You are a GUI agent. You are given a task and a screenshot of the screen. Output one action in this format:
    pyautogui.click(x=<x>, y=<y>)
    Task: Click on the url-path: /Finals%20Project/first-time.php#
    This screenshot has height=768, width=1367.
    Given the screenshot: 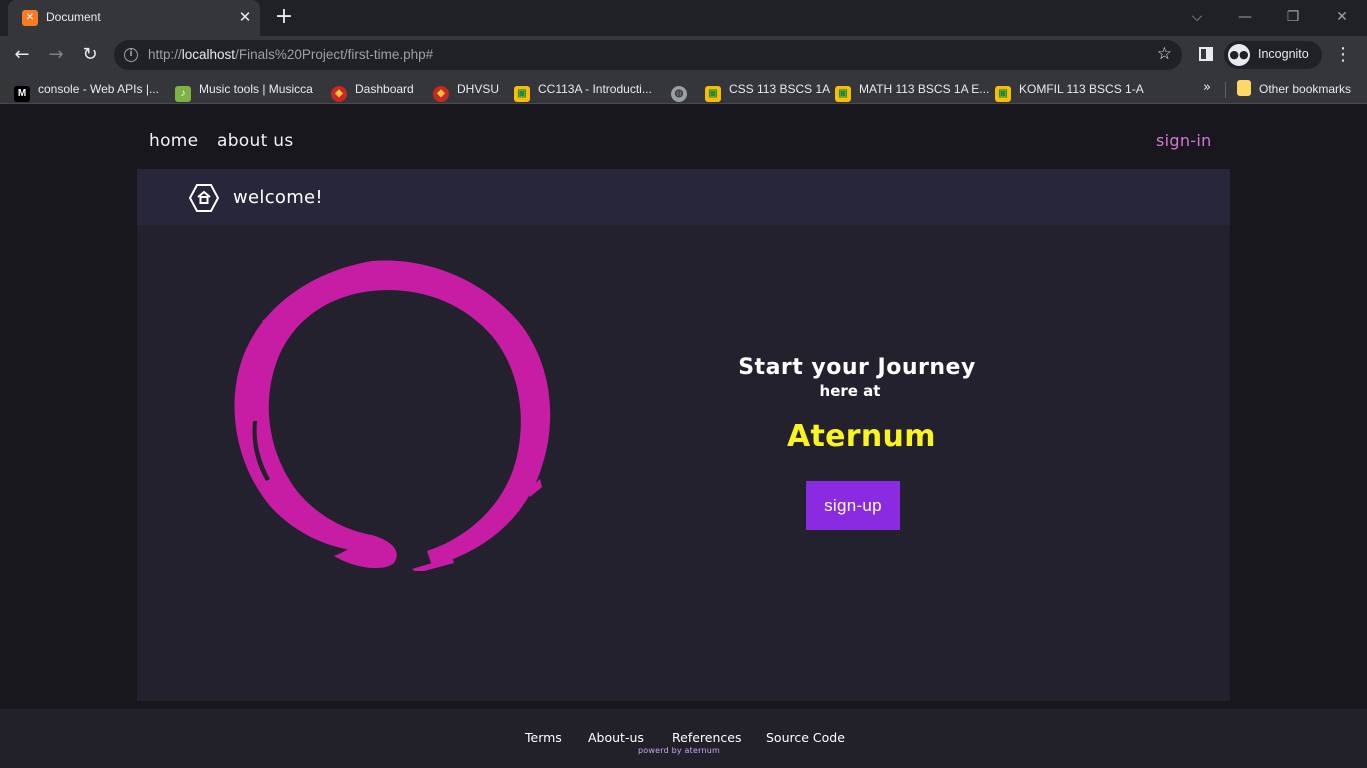 What is the action you would take?
    pyautogui.click(x=334, y=54)
    